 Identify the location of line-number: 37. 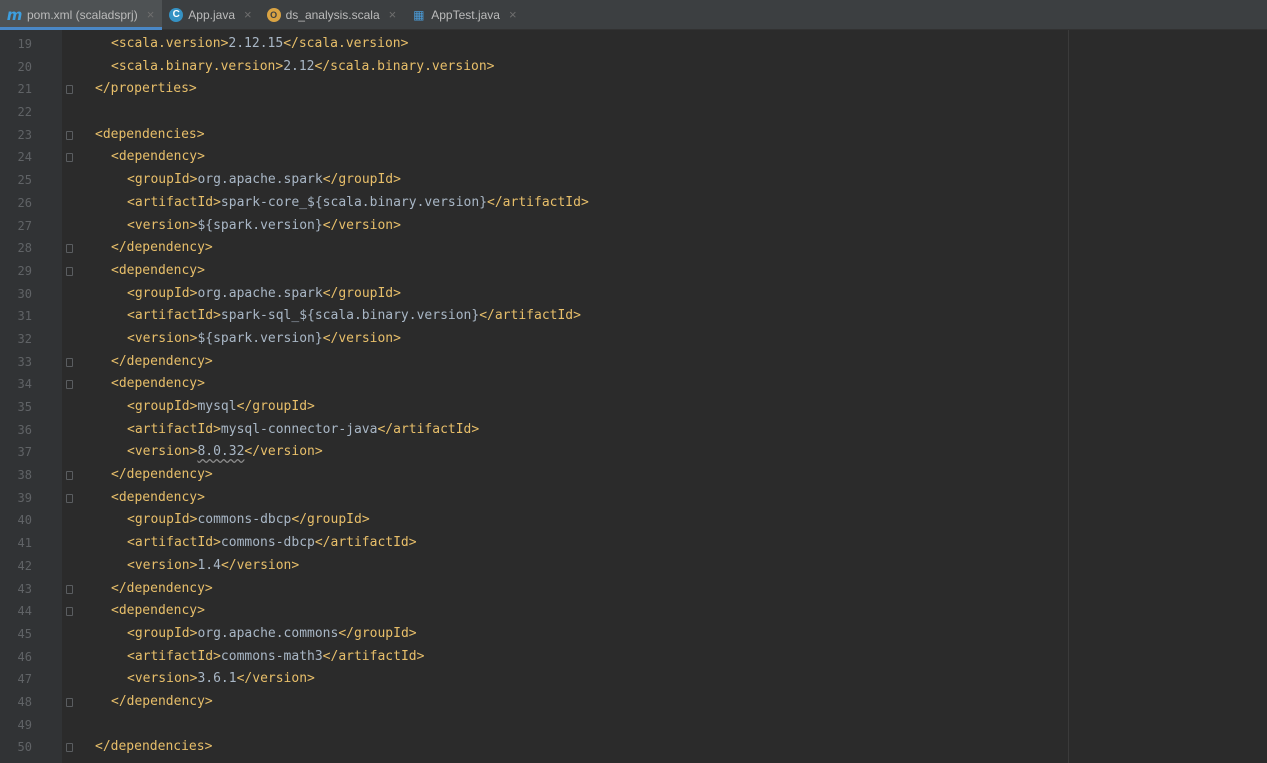
(24, 452).